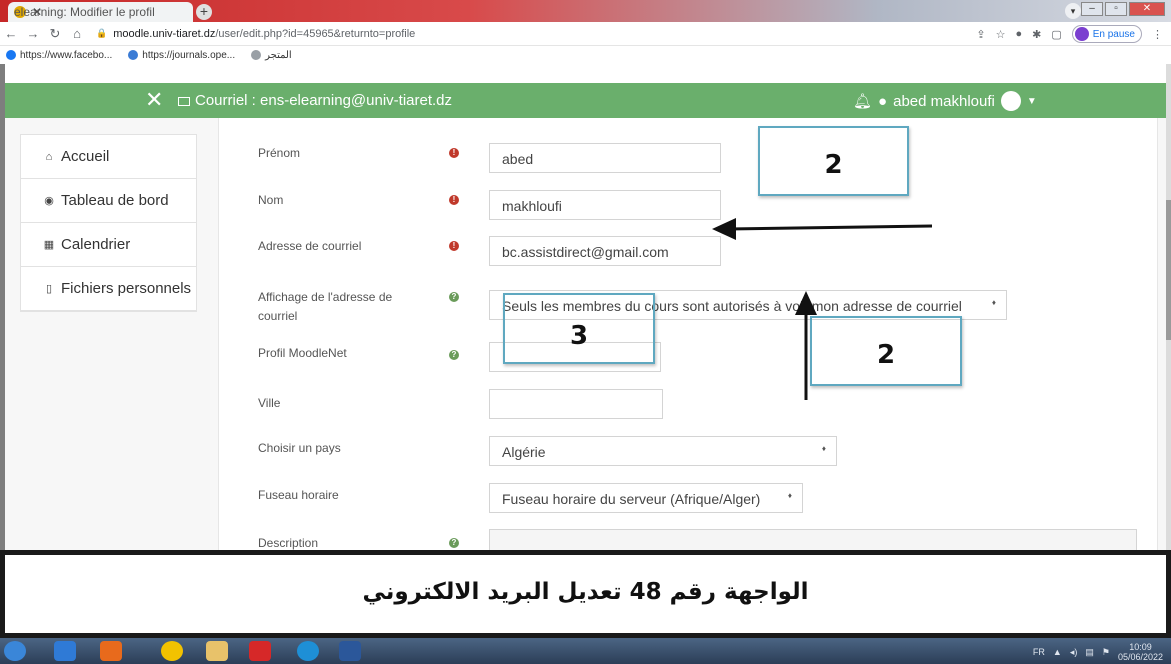 This screenshot has width=1171, height=664. Describe the element at coordinates (1116, 9) in the screenshot. I see `maximize-button: ▫` at that location.